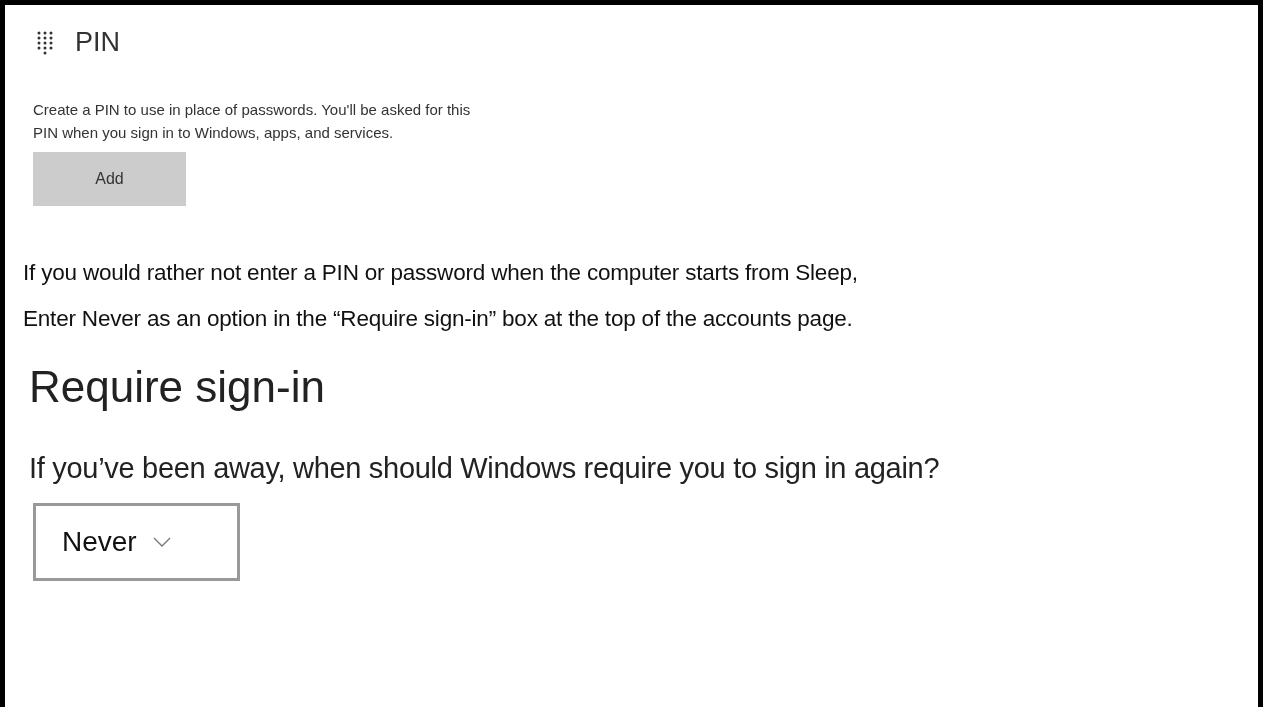 Image resolution: width=1263 pixels, height=707 pixels. I want to click on description-line: PIN when you sign in to Windows, apps, and services., so click(214, 133).